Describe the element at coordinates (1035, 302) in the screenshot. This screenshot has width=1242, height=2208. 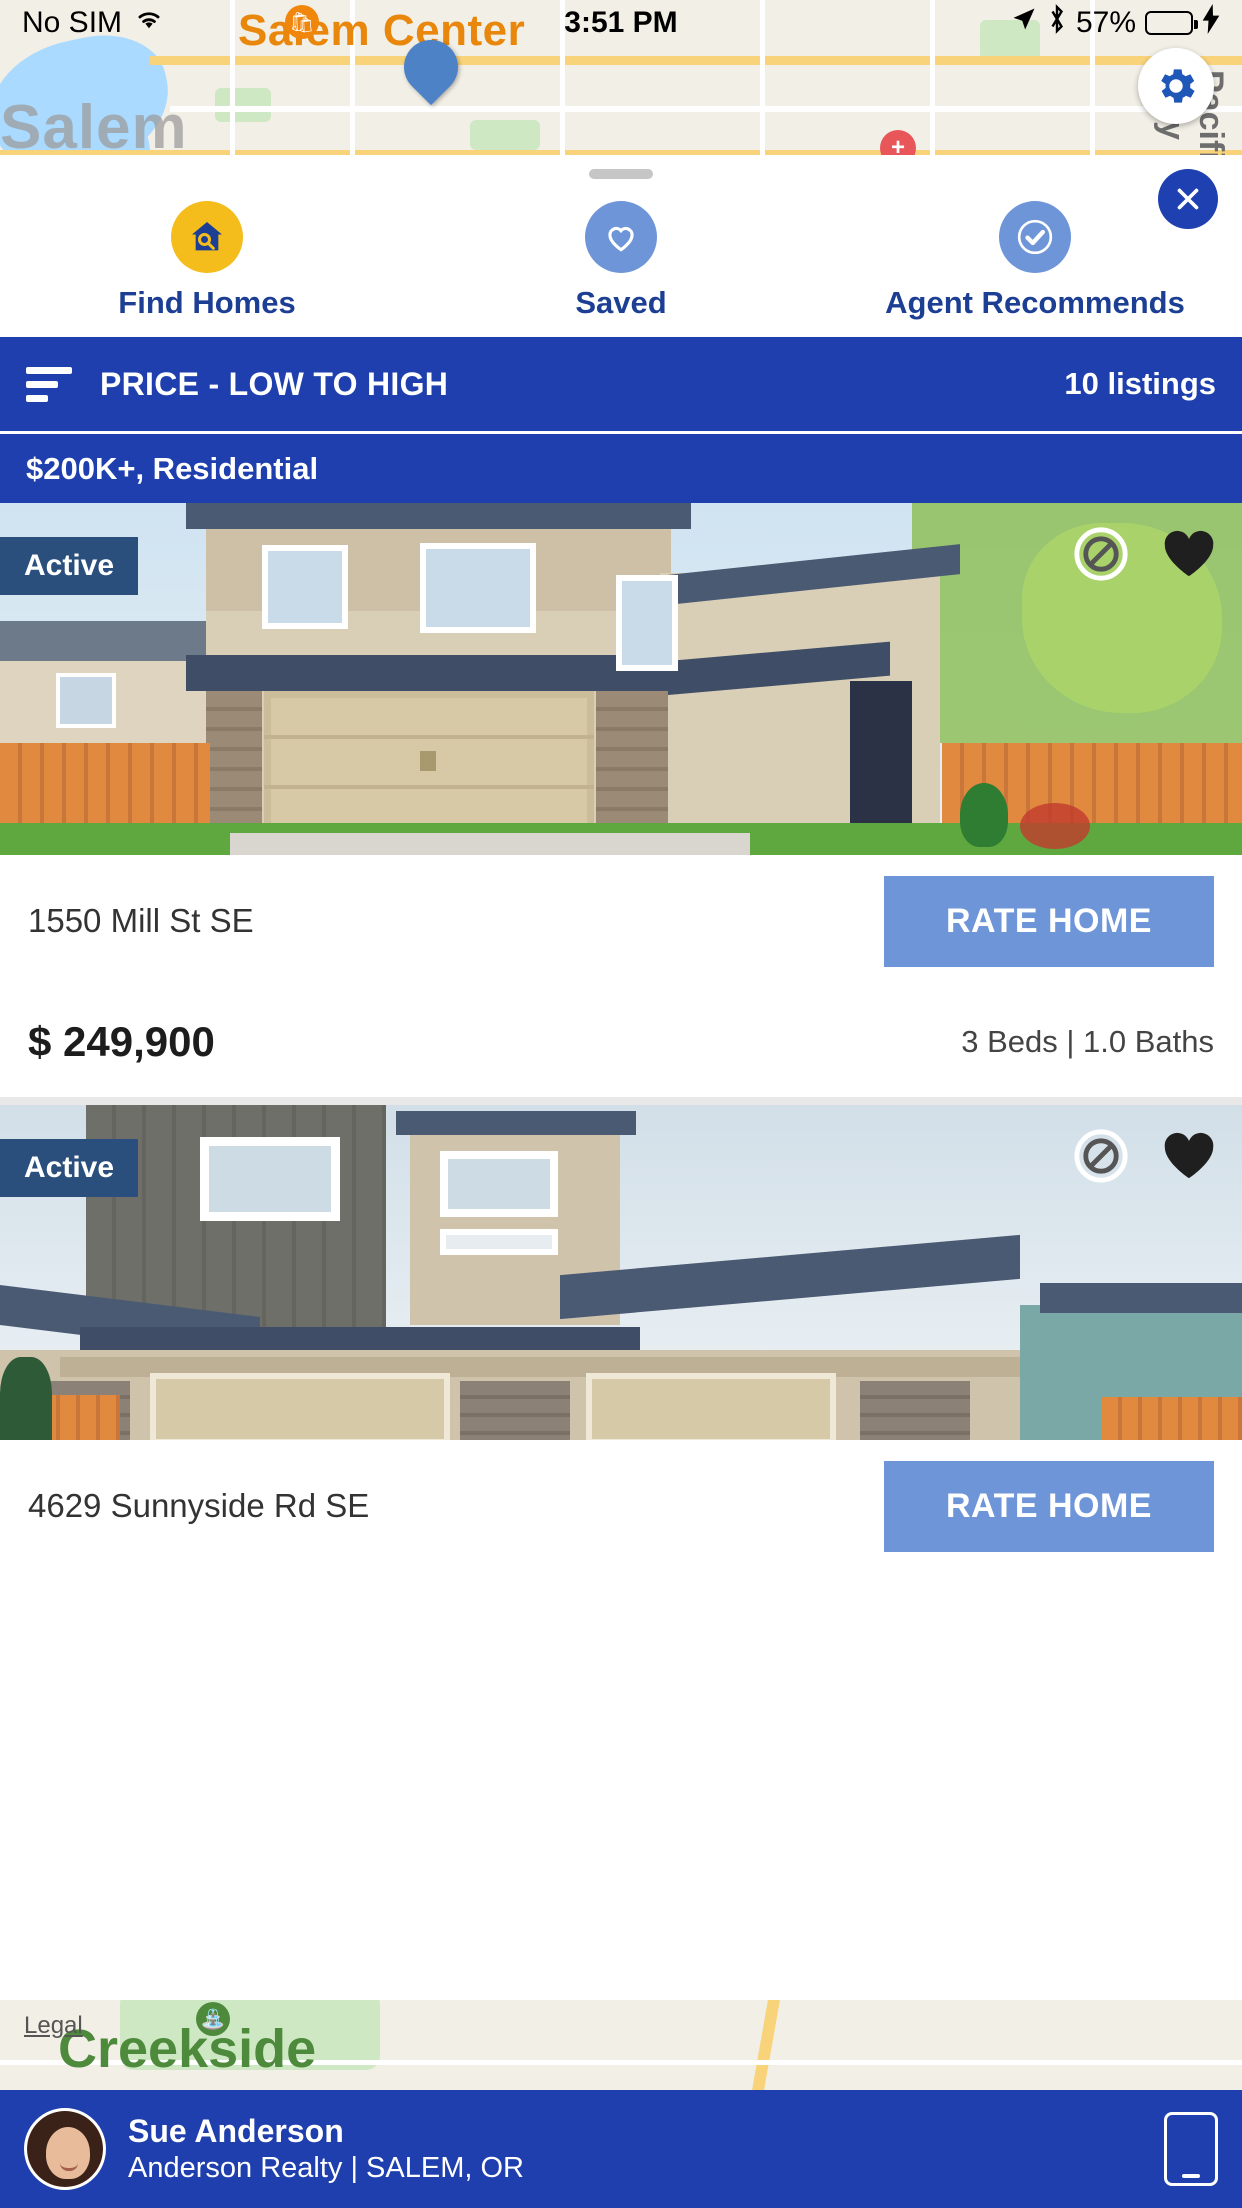
I see `action-label: Agent Recommends` at that location.